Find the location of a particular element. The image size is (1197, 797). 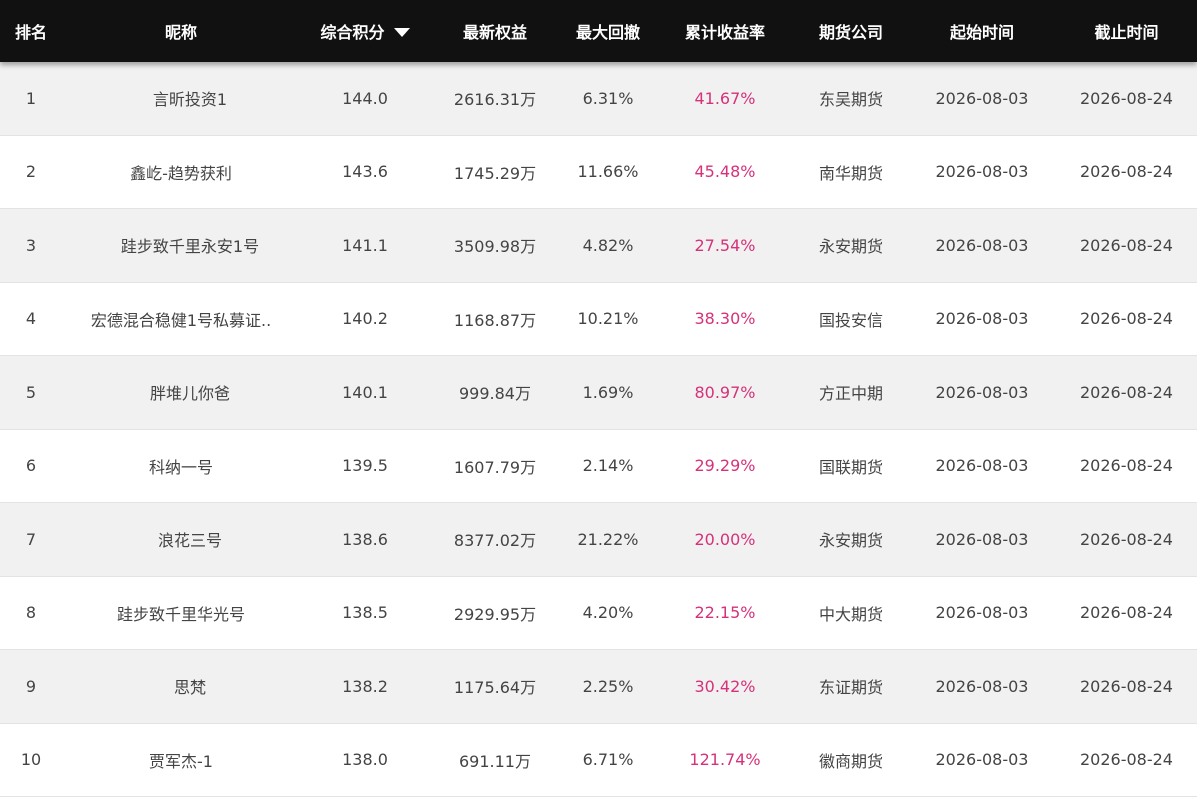

header-start: 起始时间 is located at coordinates (982, 31).